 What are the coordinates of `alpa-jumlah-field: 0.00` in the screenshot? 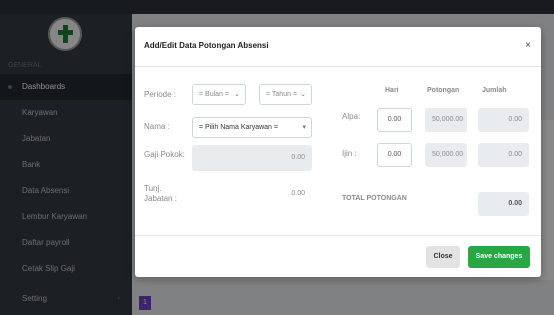 It's located at (503, 120).